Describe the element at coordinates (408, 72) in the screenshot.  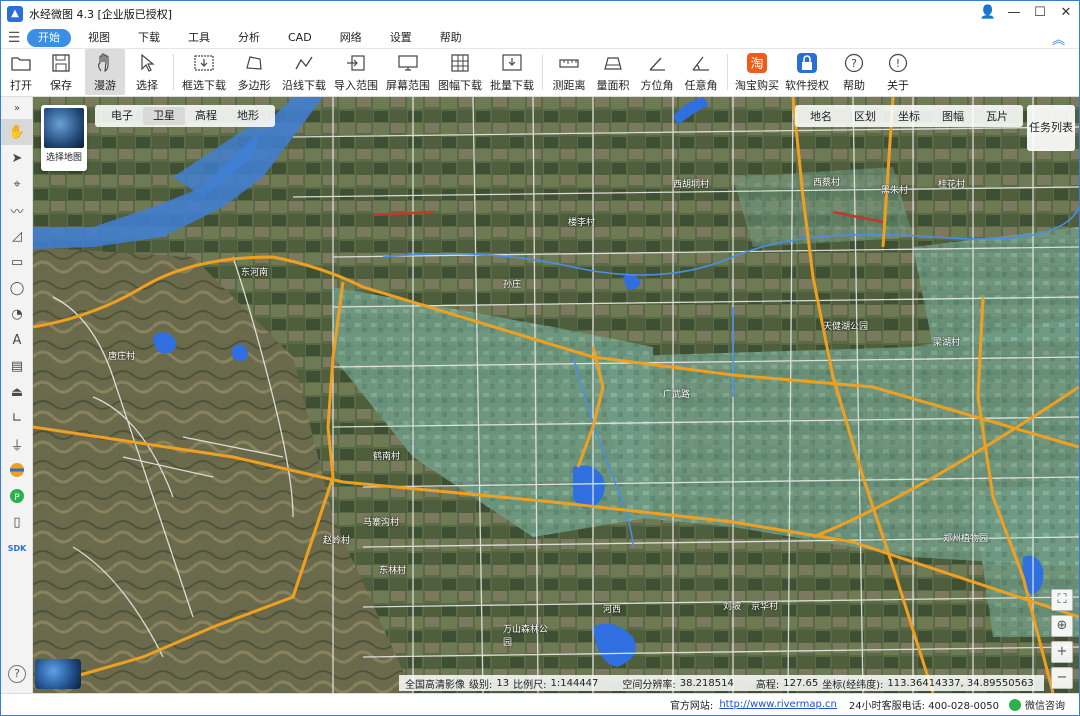
I see `screen-range-button: 屏幕范围` at that location.